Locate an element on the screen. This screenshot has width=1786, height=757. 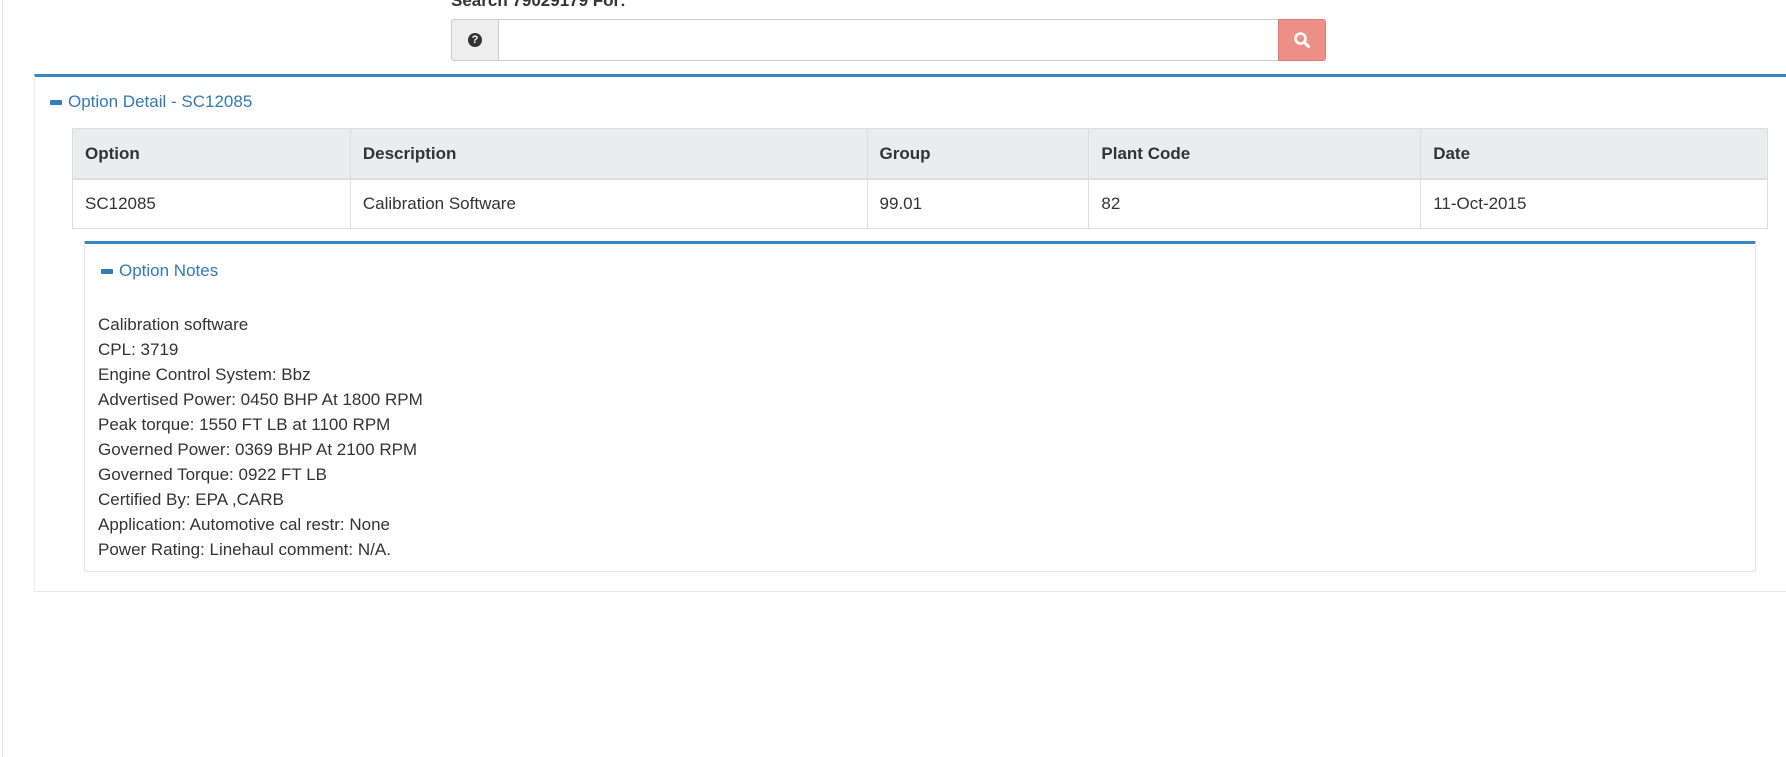
cell-option: SC12085 is located at coordinates (211, 204).